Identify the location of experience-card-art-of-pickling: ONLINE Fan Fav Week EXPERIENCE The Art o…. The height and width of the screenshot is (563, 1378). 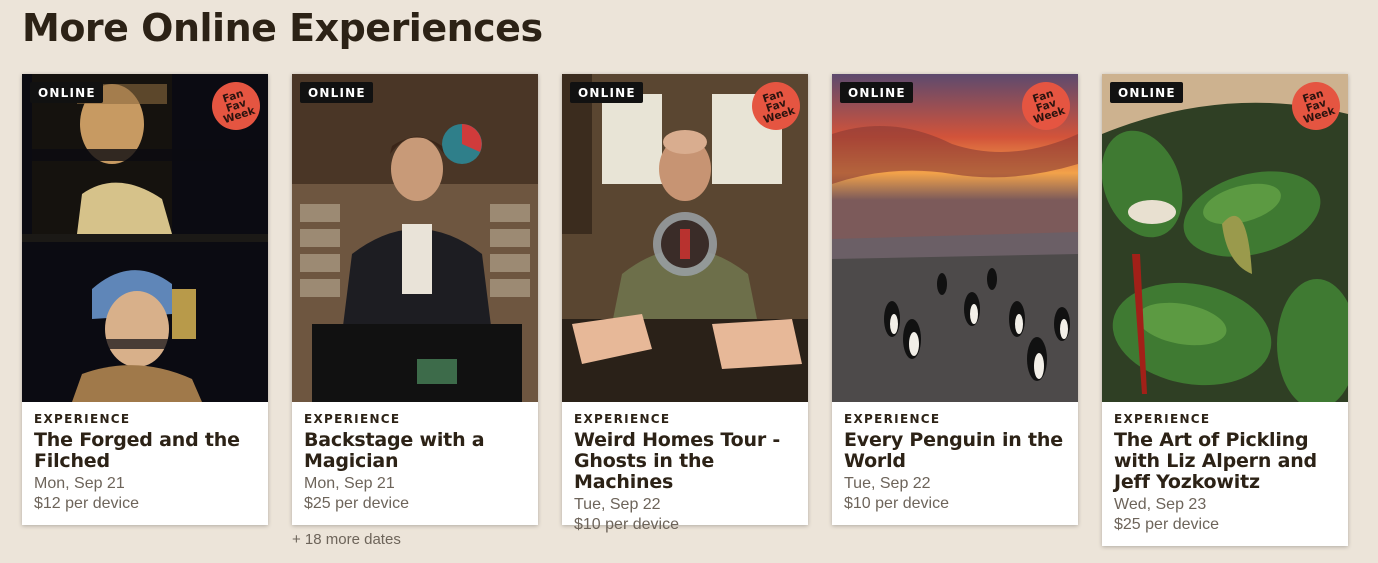
(1225, 310).